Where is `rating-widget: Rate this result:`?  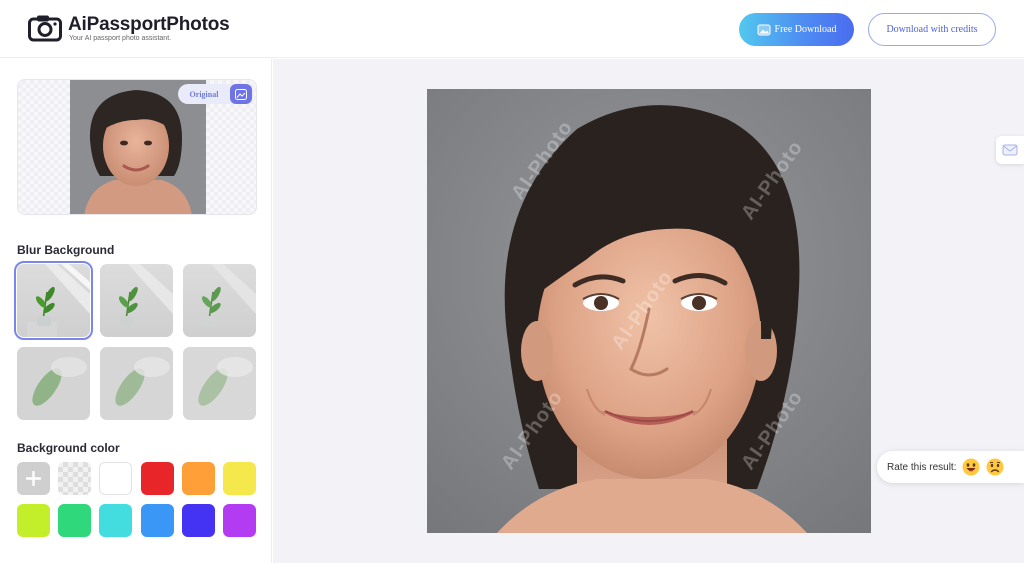 rating-widget: Rate this result: is located at coordinates (950, 467).